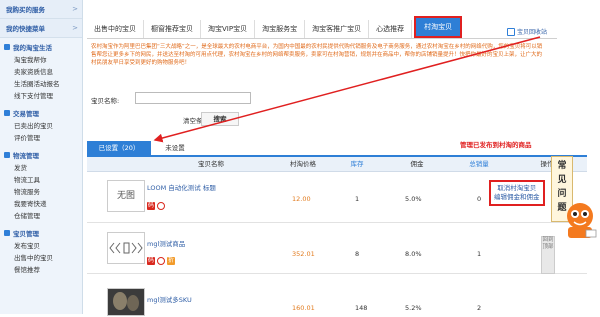  I want to click on sidebar-link-quick-menu: 我的快捷菜单 >, so click(41, 28).